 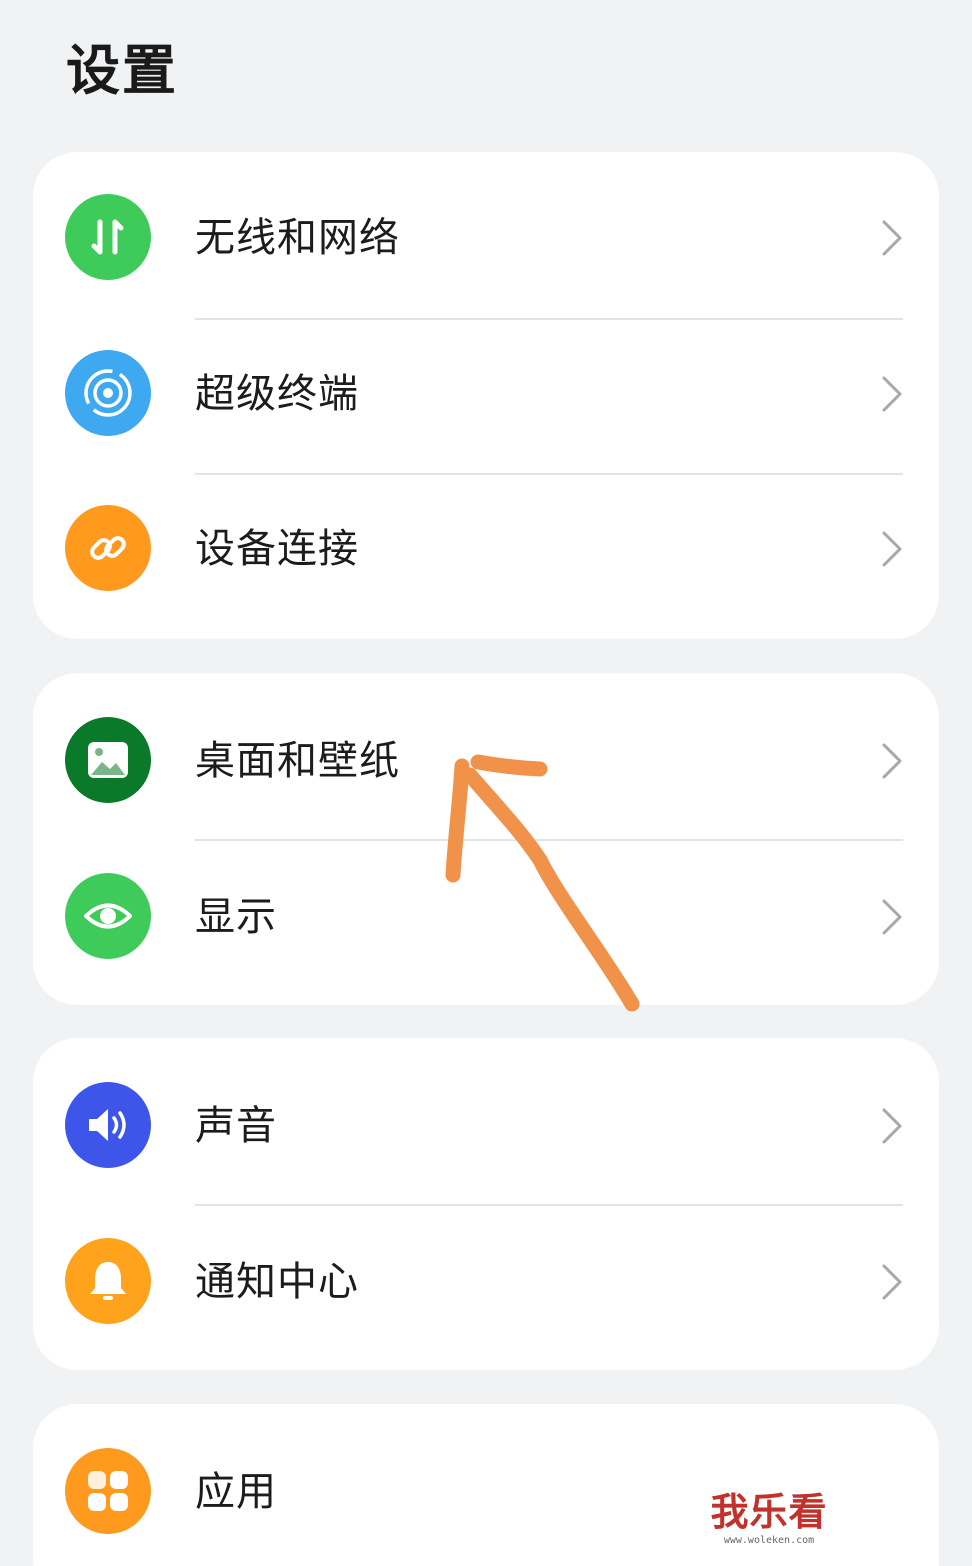 I want to click on apps-icon, so click(x=108, y=1491).